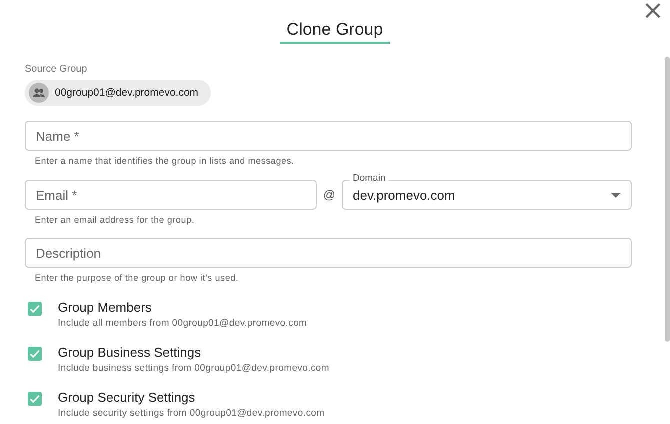 This screenshot has width=670, height=424. I want to click on scrollbar, so click(667, 199).